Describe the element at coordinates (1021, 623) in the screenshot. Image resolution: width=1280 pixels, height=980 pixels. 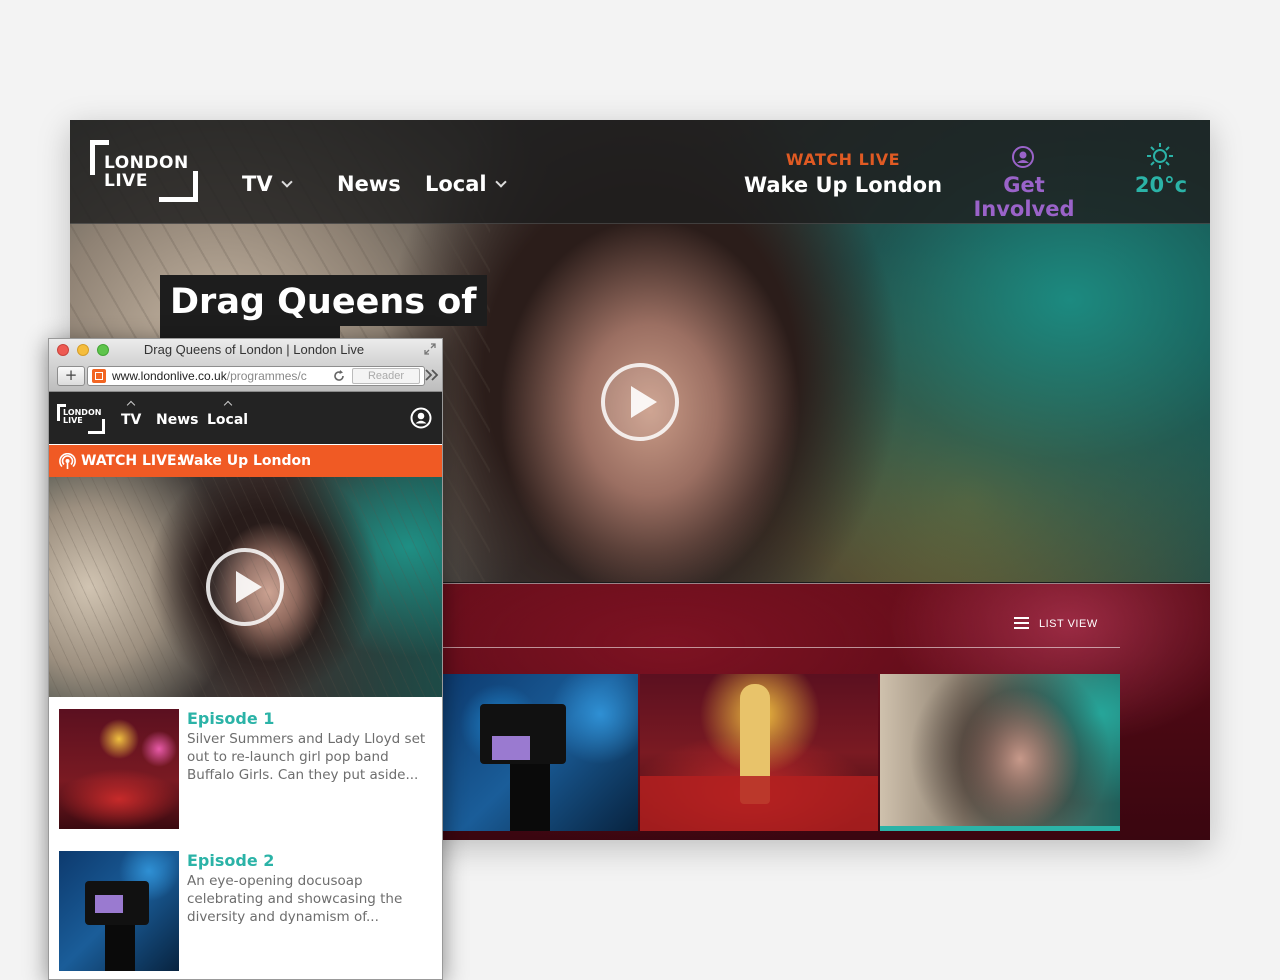
I see `list-icon` at that location.